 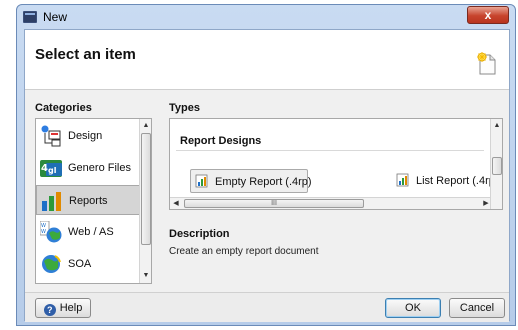 What do you see at coordinates (85, 54) in the screenshot?
I see `page-title: Select an item` at bounding box center [85, 54].